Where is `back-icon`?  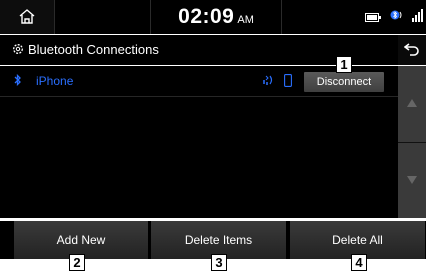
back-icon is located at coordinates (411, 49).